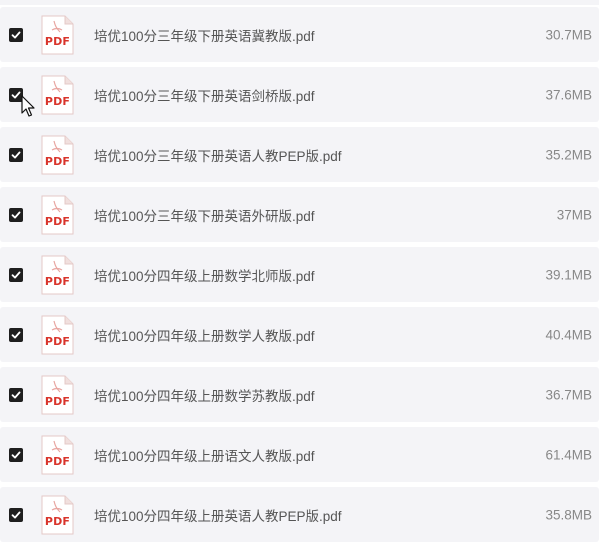 The image size is (599, 547). What do you see at coordinates (204, 36) in the screenshot?
I see `file-name: 培优100分三年级下册英语冀教版.pdf` at bounding box center [204, 36].